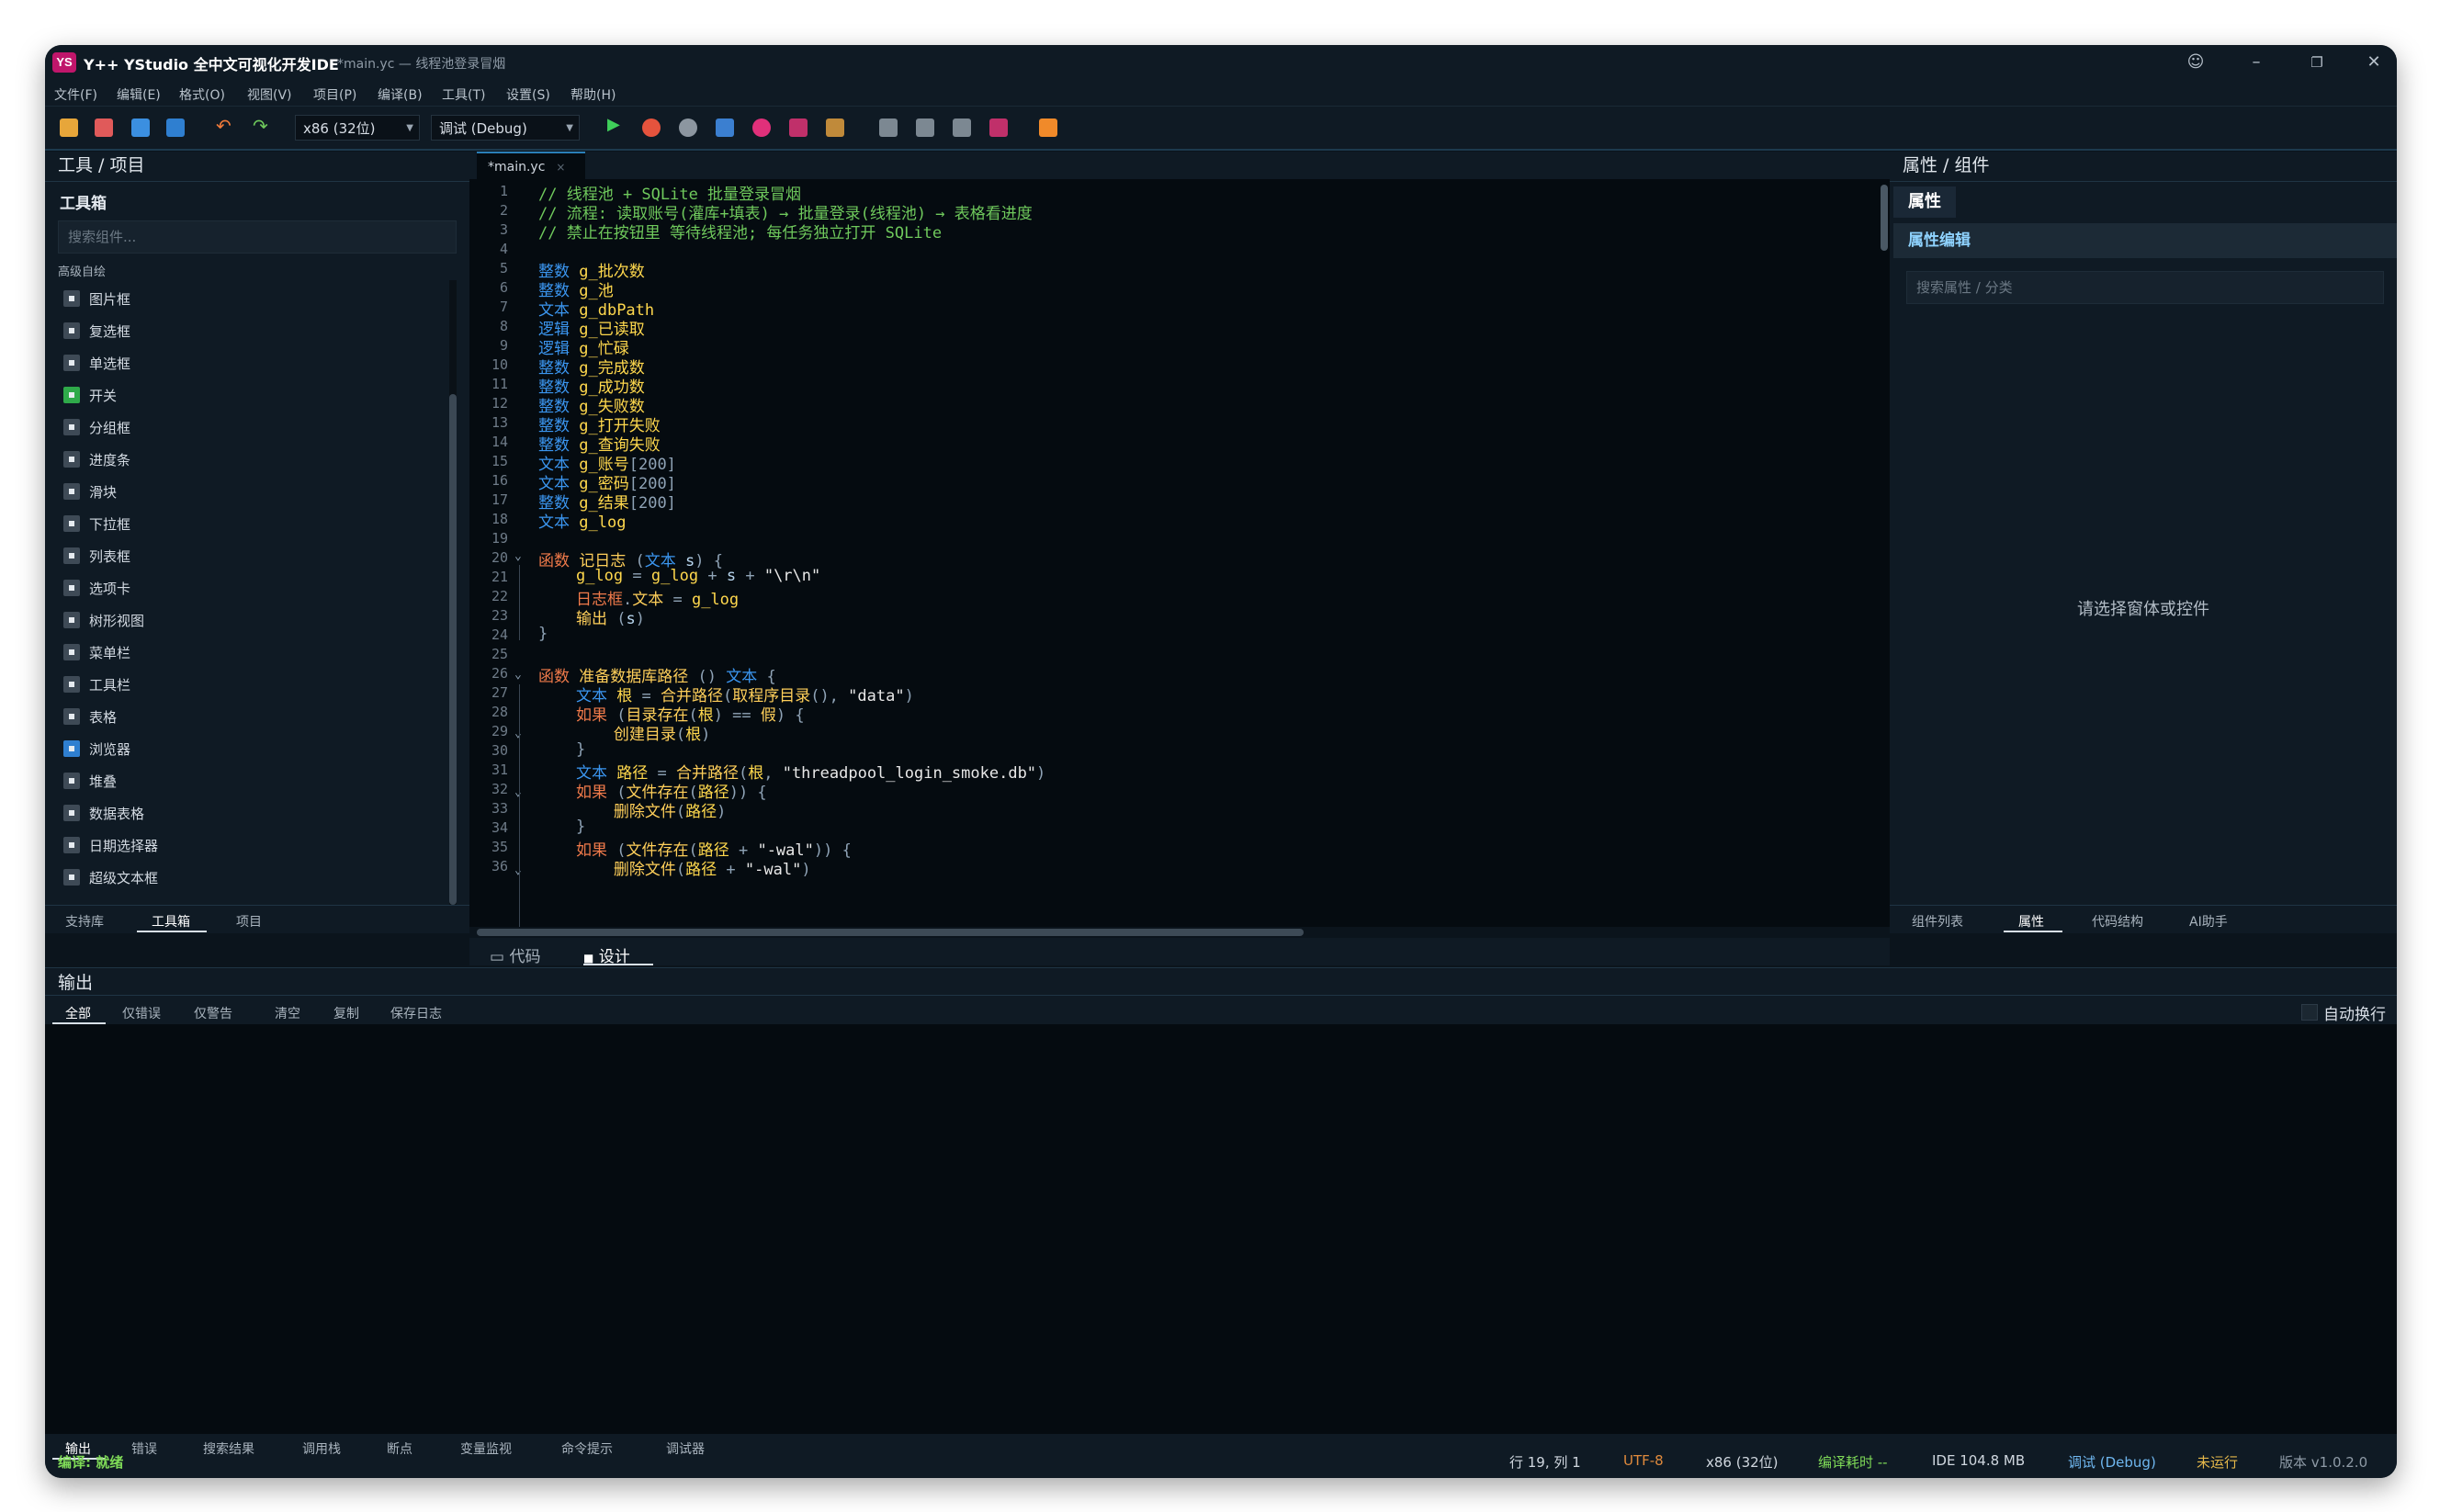 The width and height of the screenshot is (2440, 1512). What do you see at coordinates (2208, 921) in the screenshot?
I see `tab-ai-assistant: AI助手` at bounding box center [2208, 921].